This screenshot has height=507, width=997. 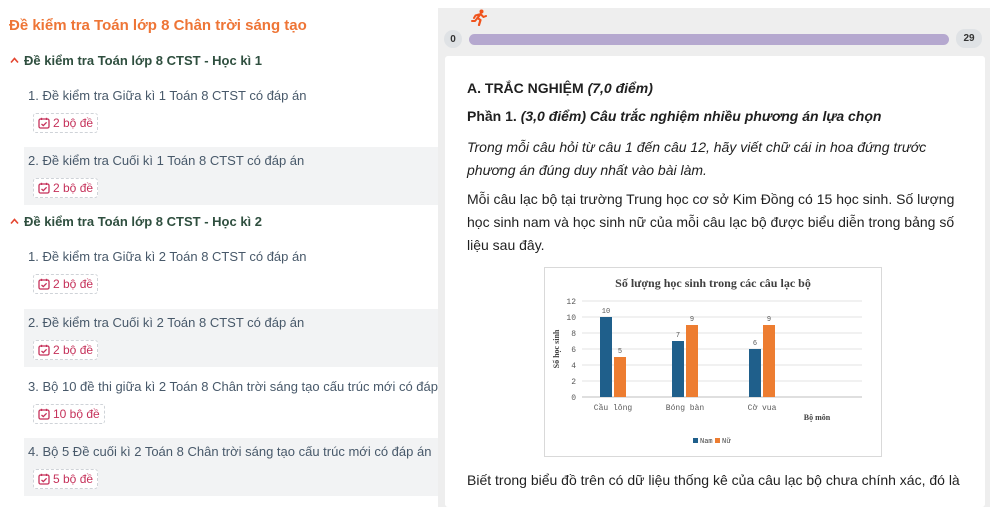 I want to click on legend-entry: Nam, so click(x=706, y=442).